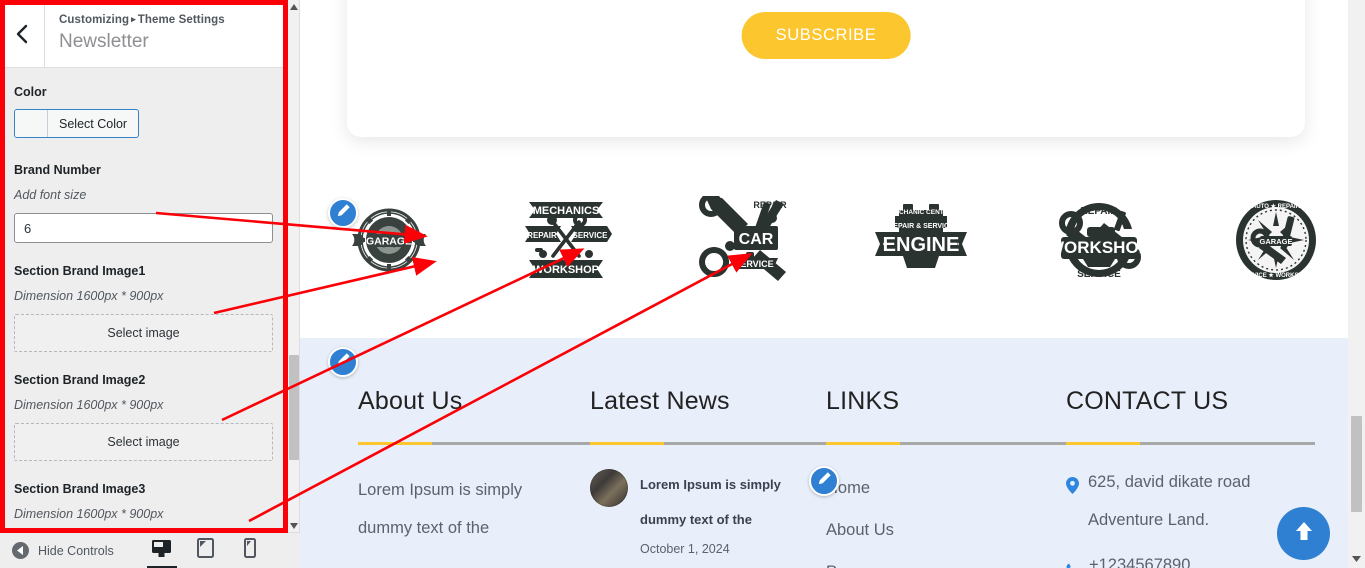 Image resolution: width=1365 pixels, height=568 pixels. What do you see at coordinates (922, 226) in the screenshot?
I see `svg-text: REPAIR & SERVICE` at bounding box center [922, 226].